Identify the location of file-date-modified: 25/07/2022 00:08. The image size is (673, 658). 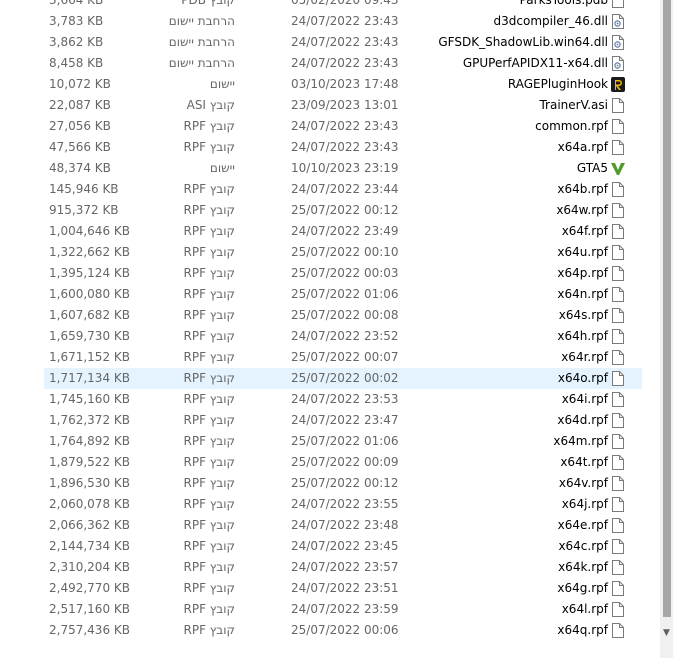
(345, 315).